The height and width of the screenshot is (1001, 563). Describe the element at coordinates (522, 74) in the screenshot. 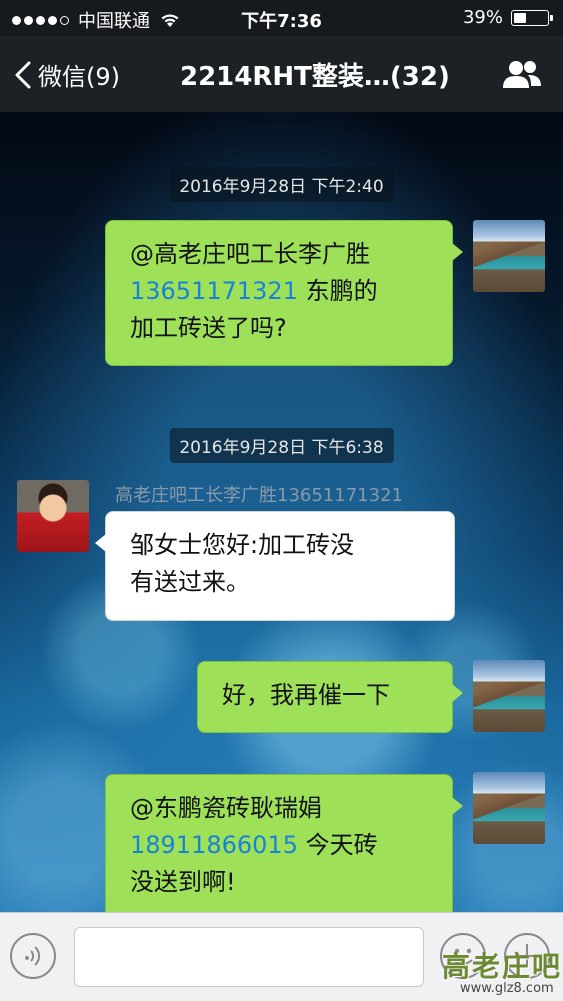

I see `group-members-icon` at that location.